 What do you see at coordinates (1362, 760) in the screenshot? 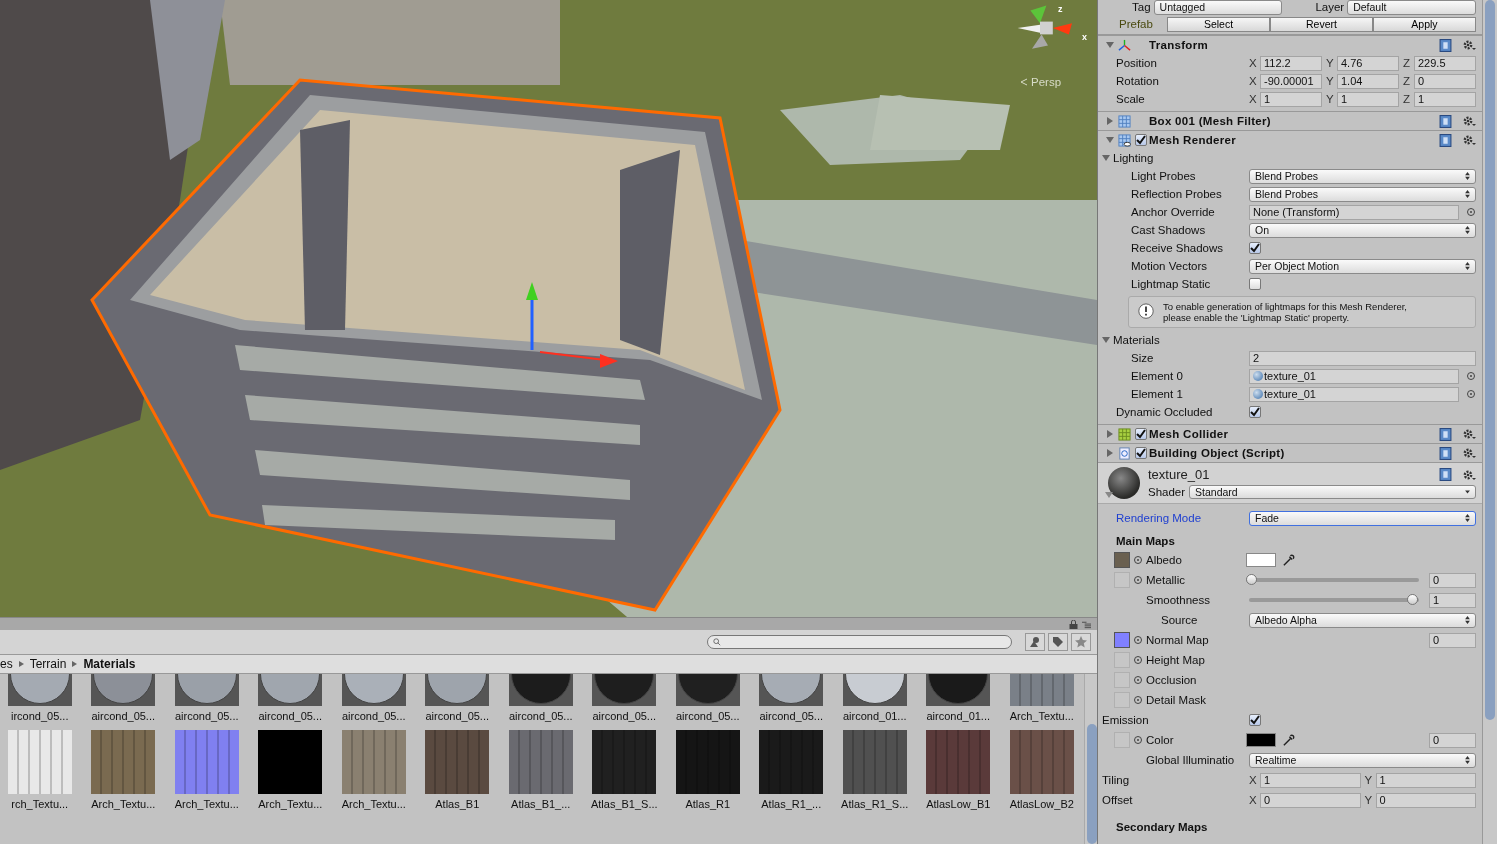
I see `dropdown: Realtime` at bounding box center [1362, 760].